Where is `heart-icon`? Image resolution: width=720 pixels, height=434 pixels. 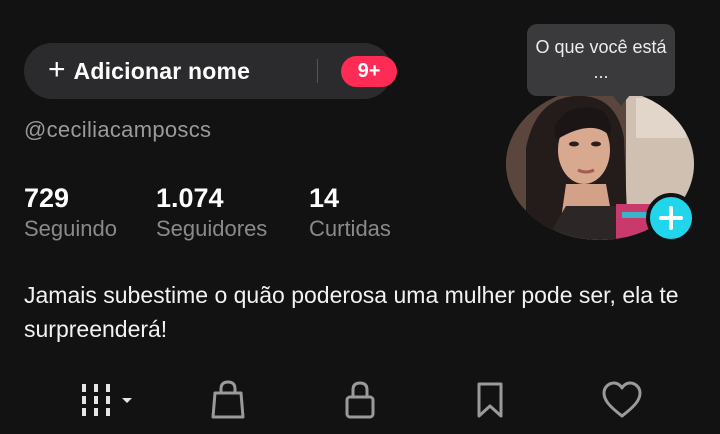 heart-icon is located at coordinates (622, 399).